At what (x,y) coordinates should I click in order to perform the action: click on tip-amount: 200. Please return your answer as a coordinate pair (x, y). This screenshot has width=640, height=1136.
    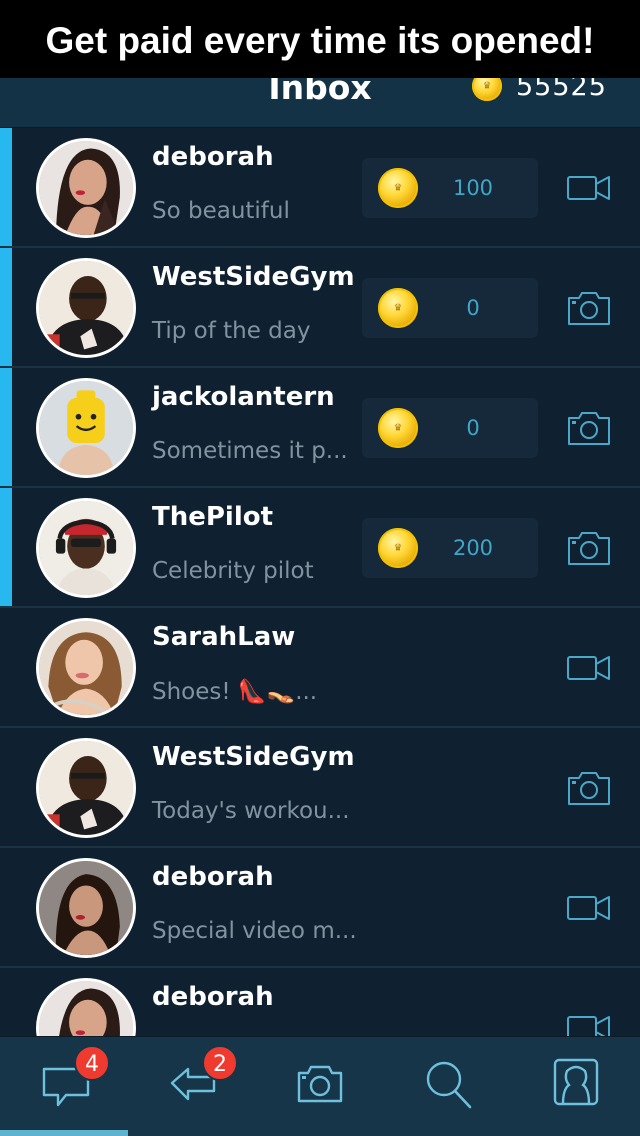
    Looking at the image, I should click on (450, 548).